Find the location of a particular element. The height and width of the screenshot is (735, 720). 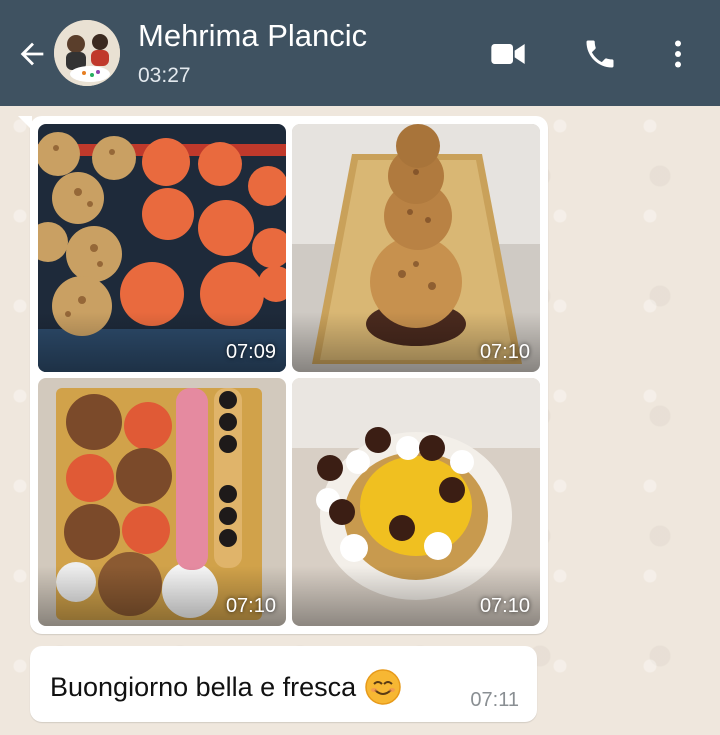

phone-icon is located at coordinates (600, 54).